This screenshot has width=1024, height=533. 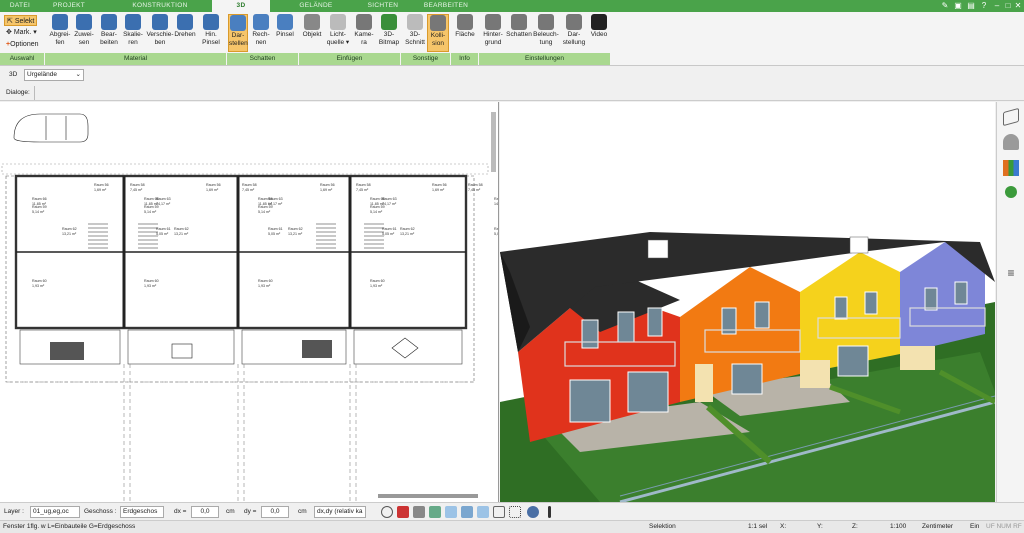 What do you see at coordinates (519, 33) in the screenshot?
I see `ribbon-button-einstellungen-1: Schatten` at bounding box center [519, 33].